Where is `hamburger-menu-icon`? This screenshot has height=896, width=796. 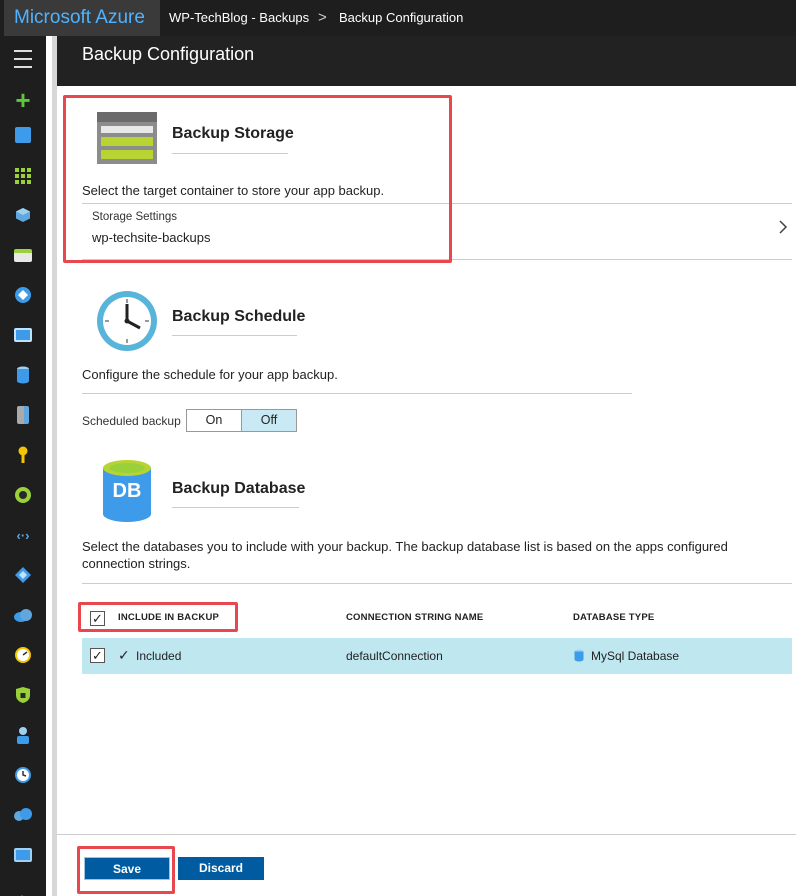
hamburger-menu-icon is located at coordinates (23, 59).